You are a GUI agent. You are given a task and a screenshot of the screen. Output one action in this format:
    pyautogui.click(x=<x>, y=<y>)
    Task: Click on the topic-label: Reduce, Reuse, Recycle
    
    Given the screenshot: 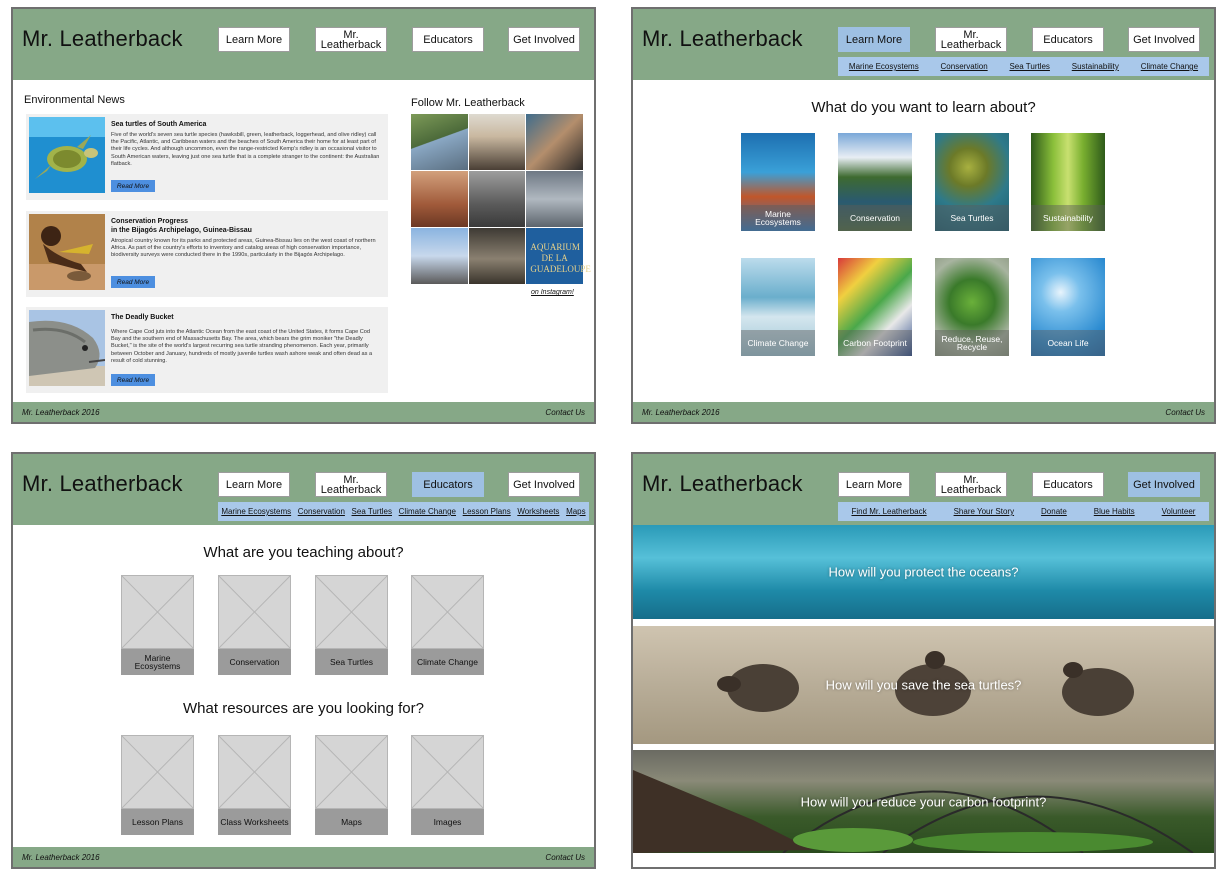 What is the action you would take?
    pyautogui.click(x=972, y=343)
    